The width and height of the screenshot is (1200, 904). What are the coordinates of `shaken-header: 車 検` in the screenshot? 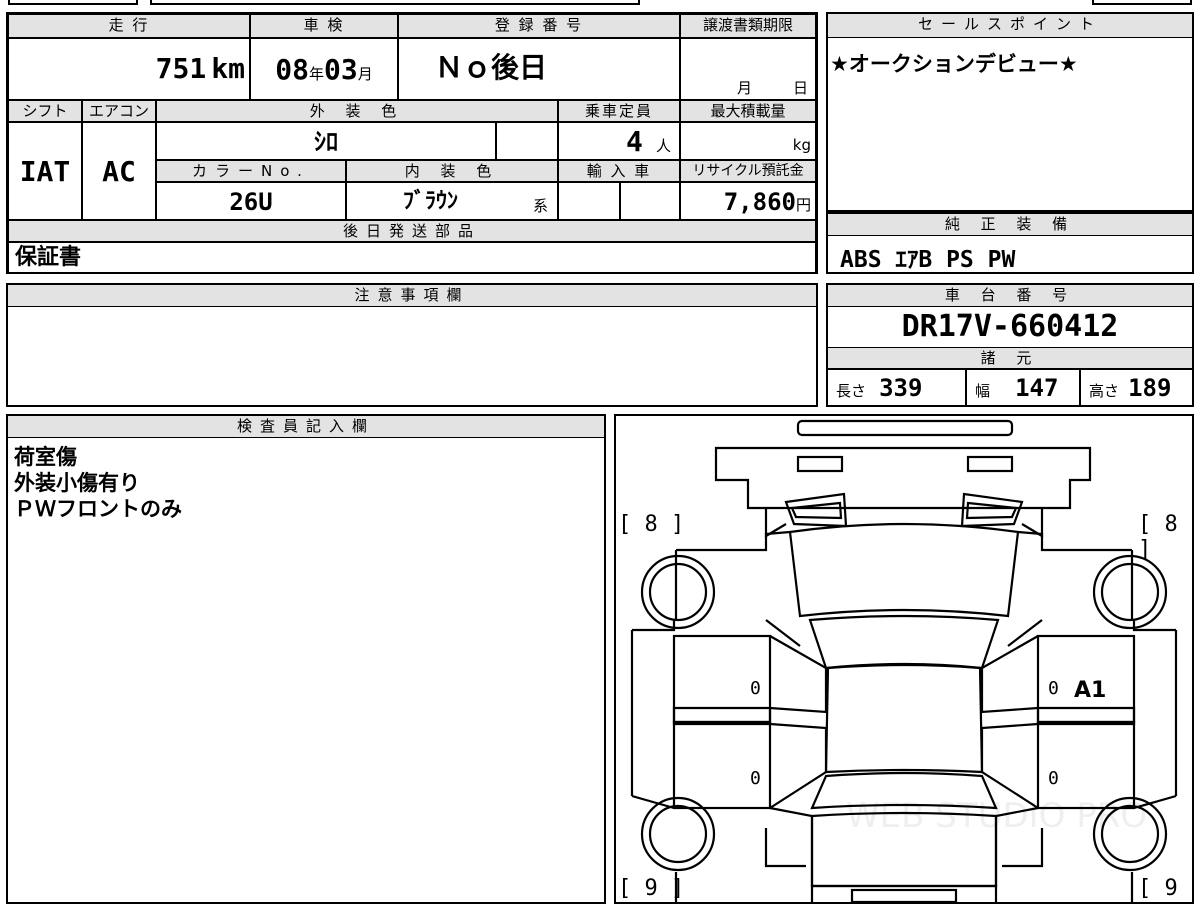 It's located at (324, 26).